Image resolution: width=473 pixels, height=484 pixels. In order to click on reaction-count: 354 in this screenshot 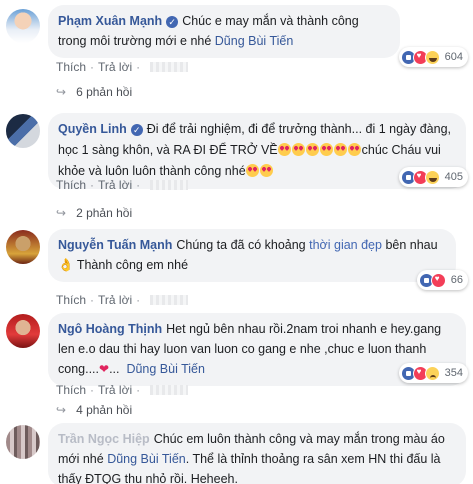, I will do `click(453, 373)`.